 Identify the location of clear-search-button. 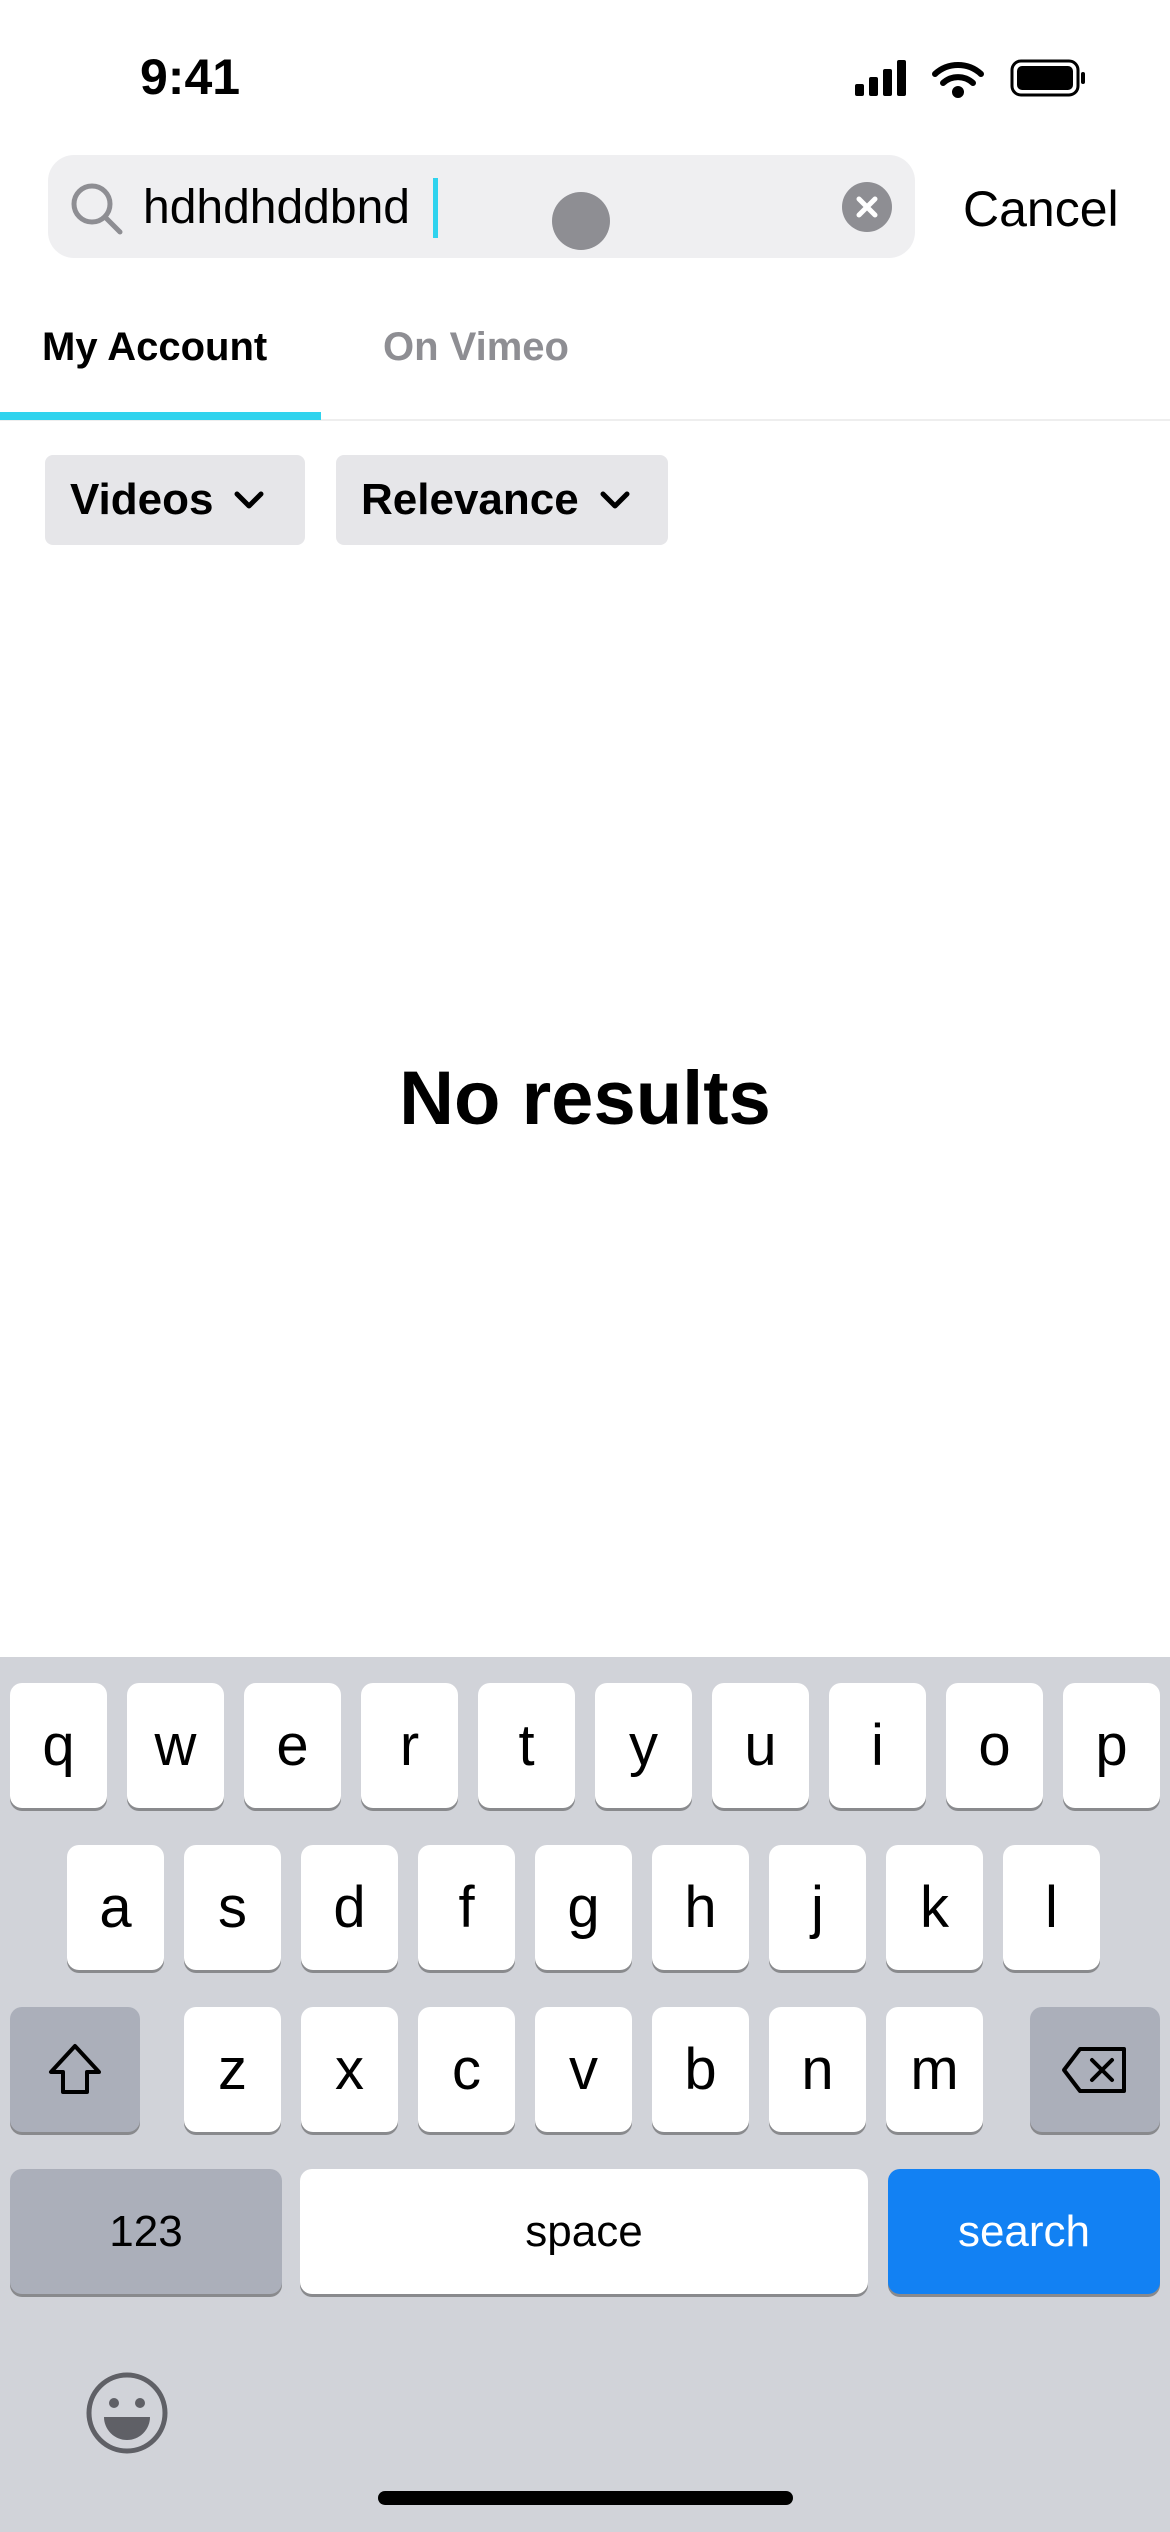
(867, 207).